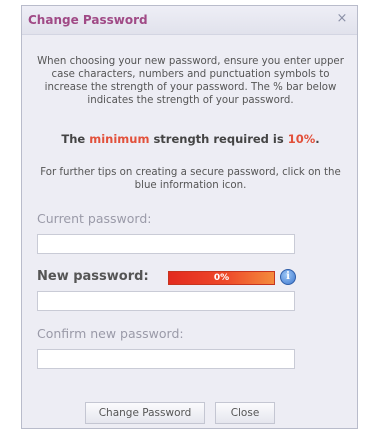 The width and height of the screenshot is (377, 435). What do you see at coordinates (342, 19) in the screenshot?
I see `close-icon: ×` at bounding box center [342, 19].